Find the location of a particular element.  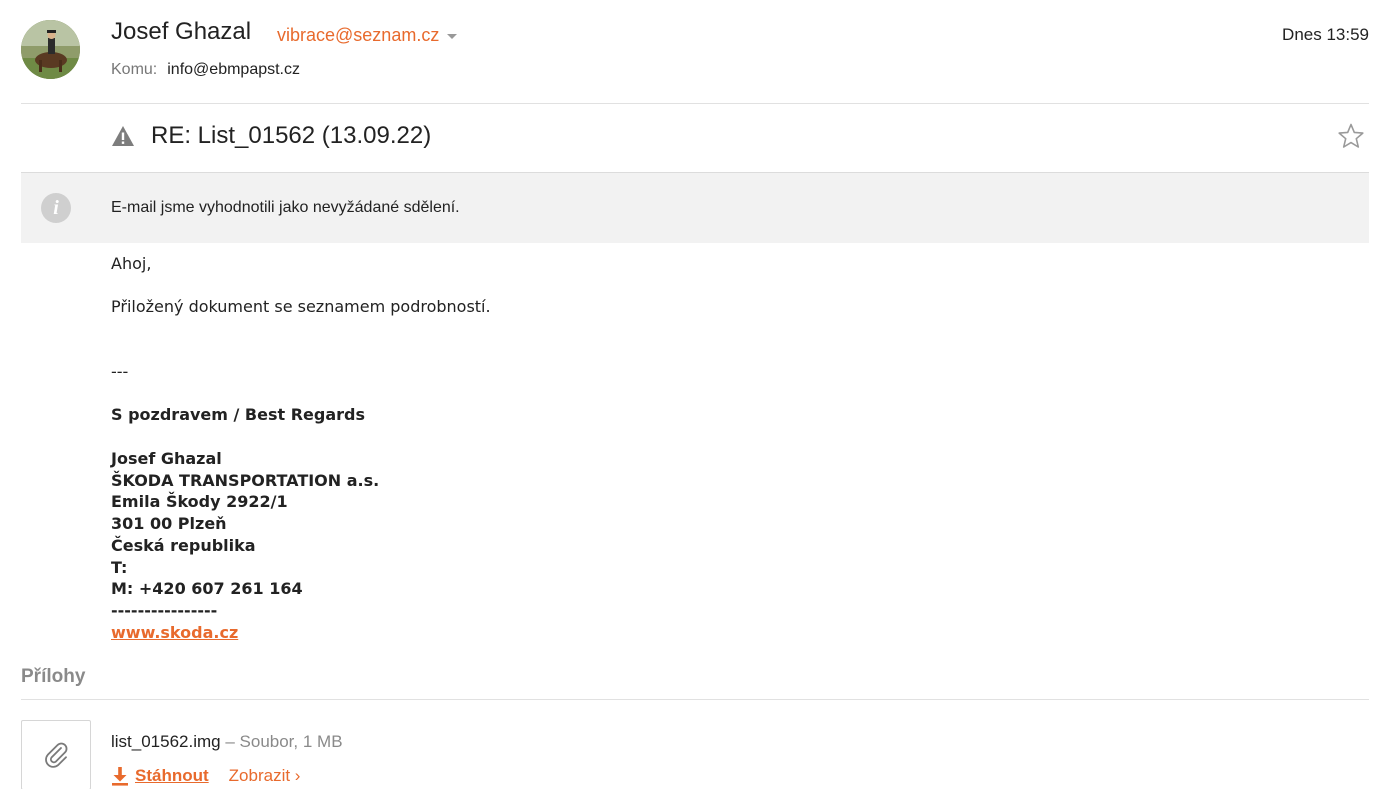

sender-avatar is located at coordinates (50, 49).